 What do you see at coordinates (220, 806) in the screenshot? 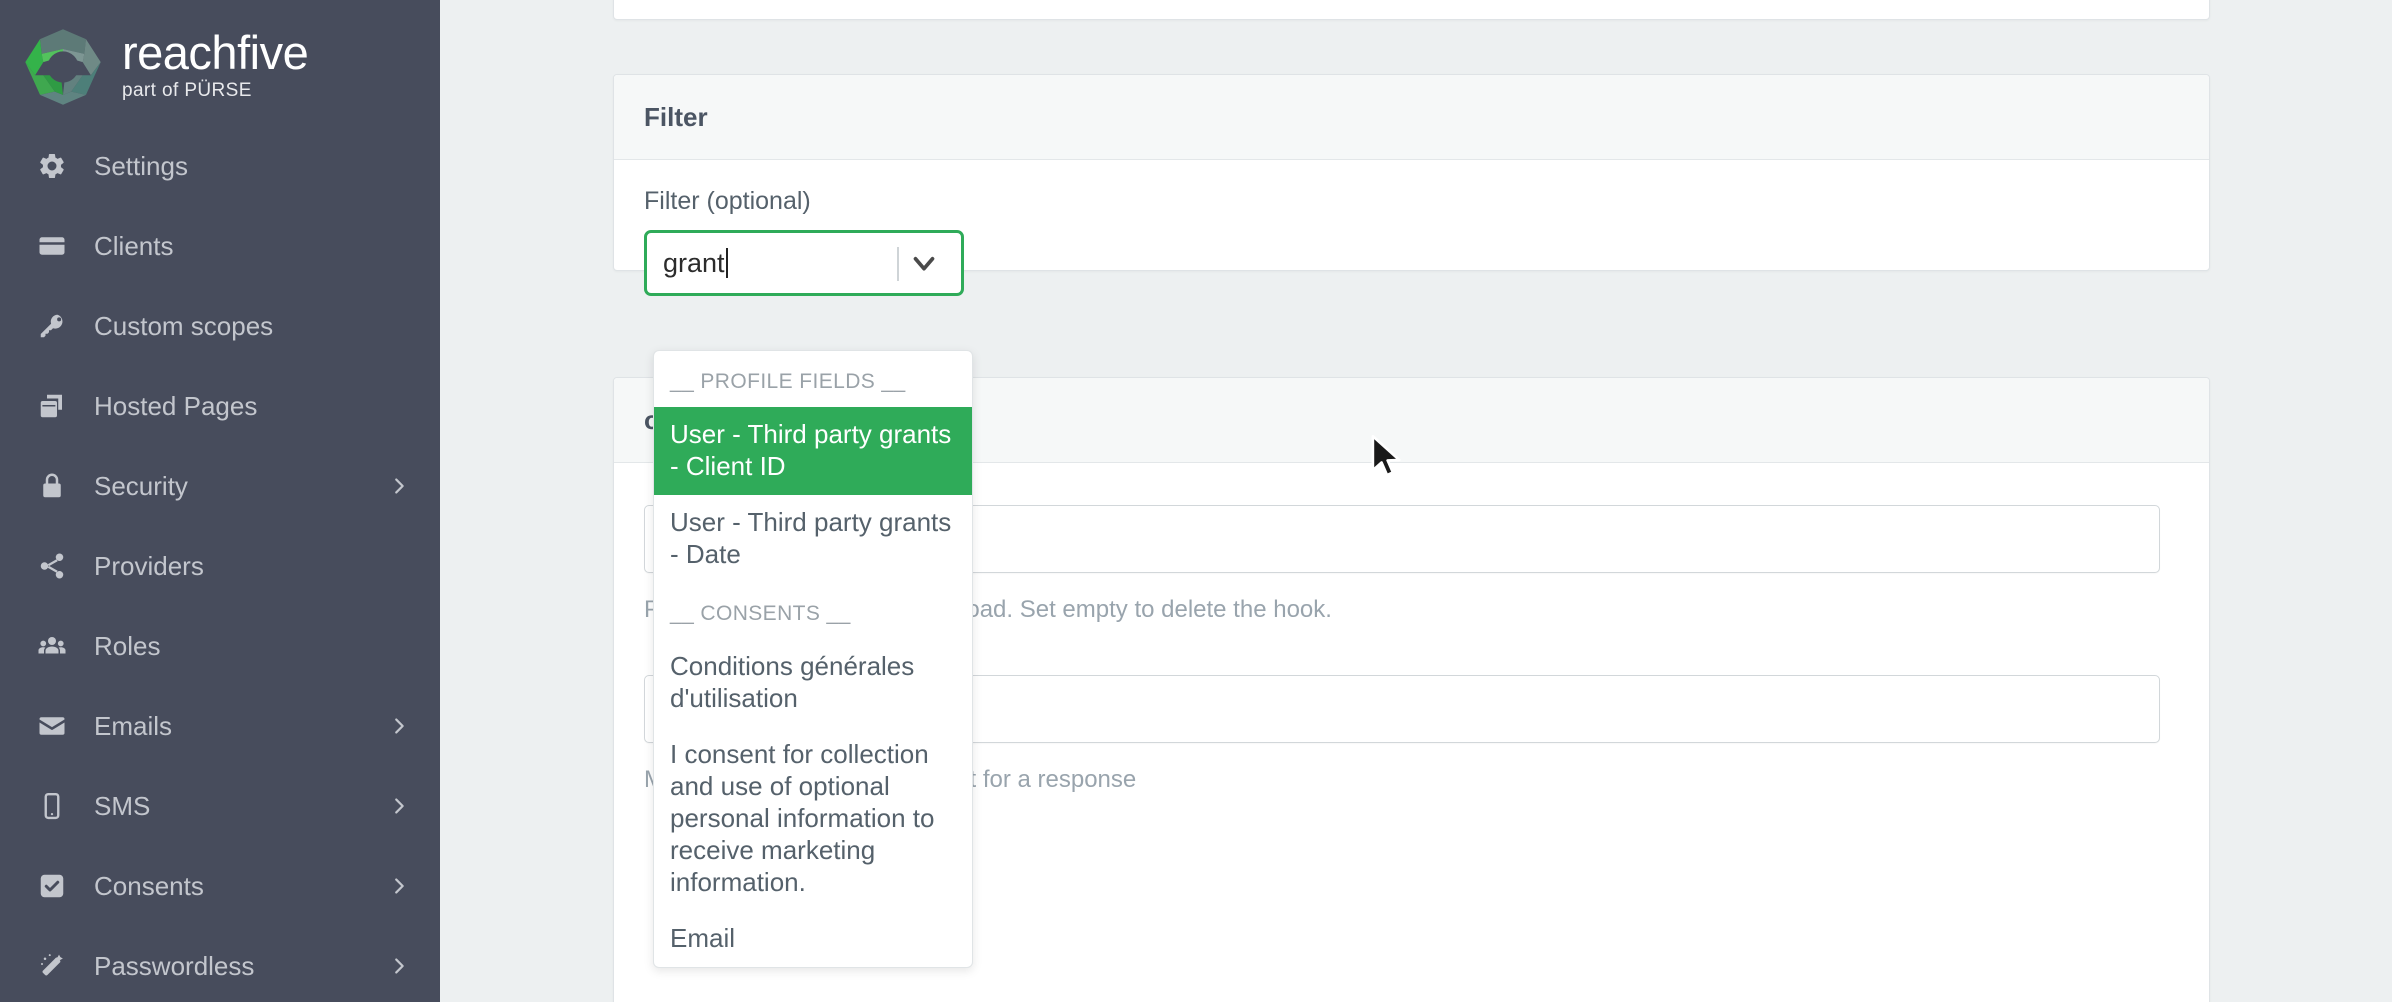
I see `sidebar-item-sms: SMS` at bounding box center [220, 806].